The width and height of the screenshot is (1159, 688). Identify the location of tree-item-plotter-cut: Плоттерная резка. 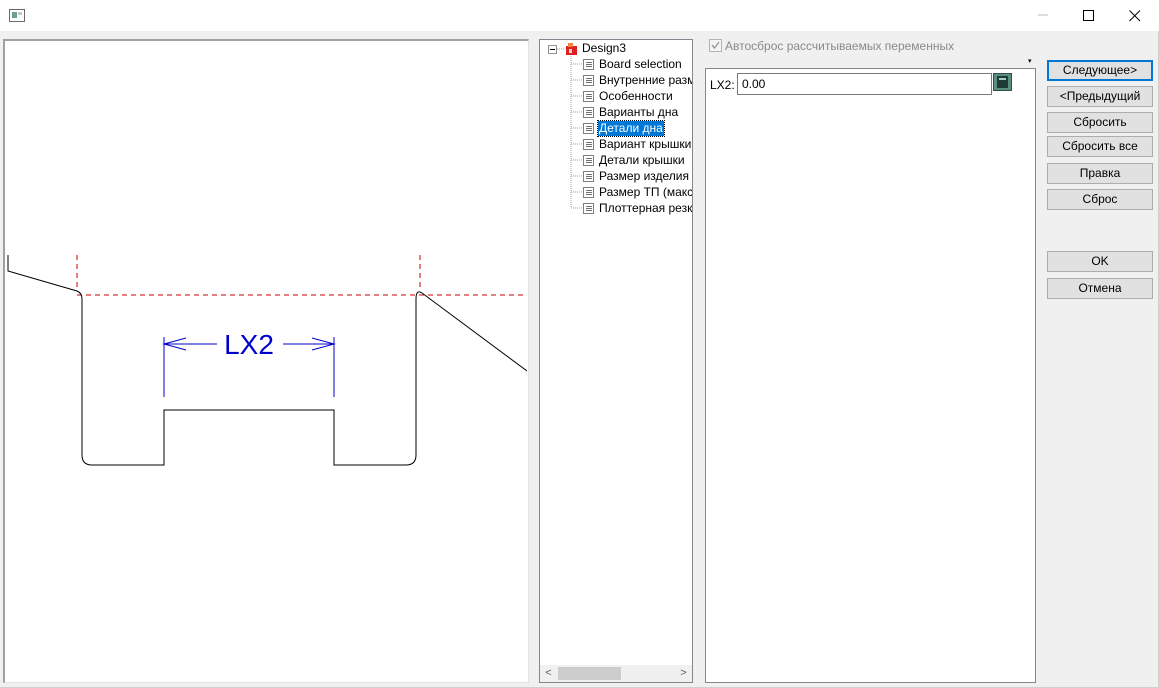
(638, 208).